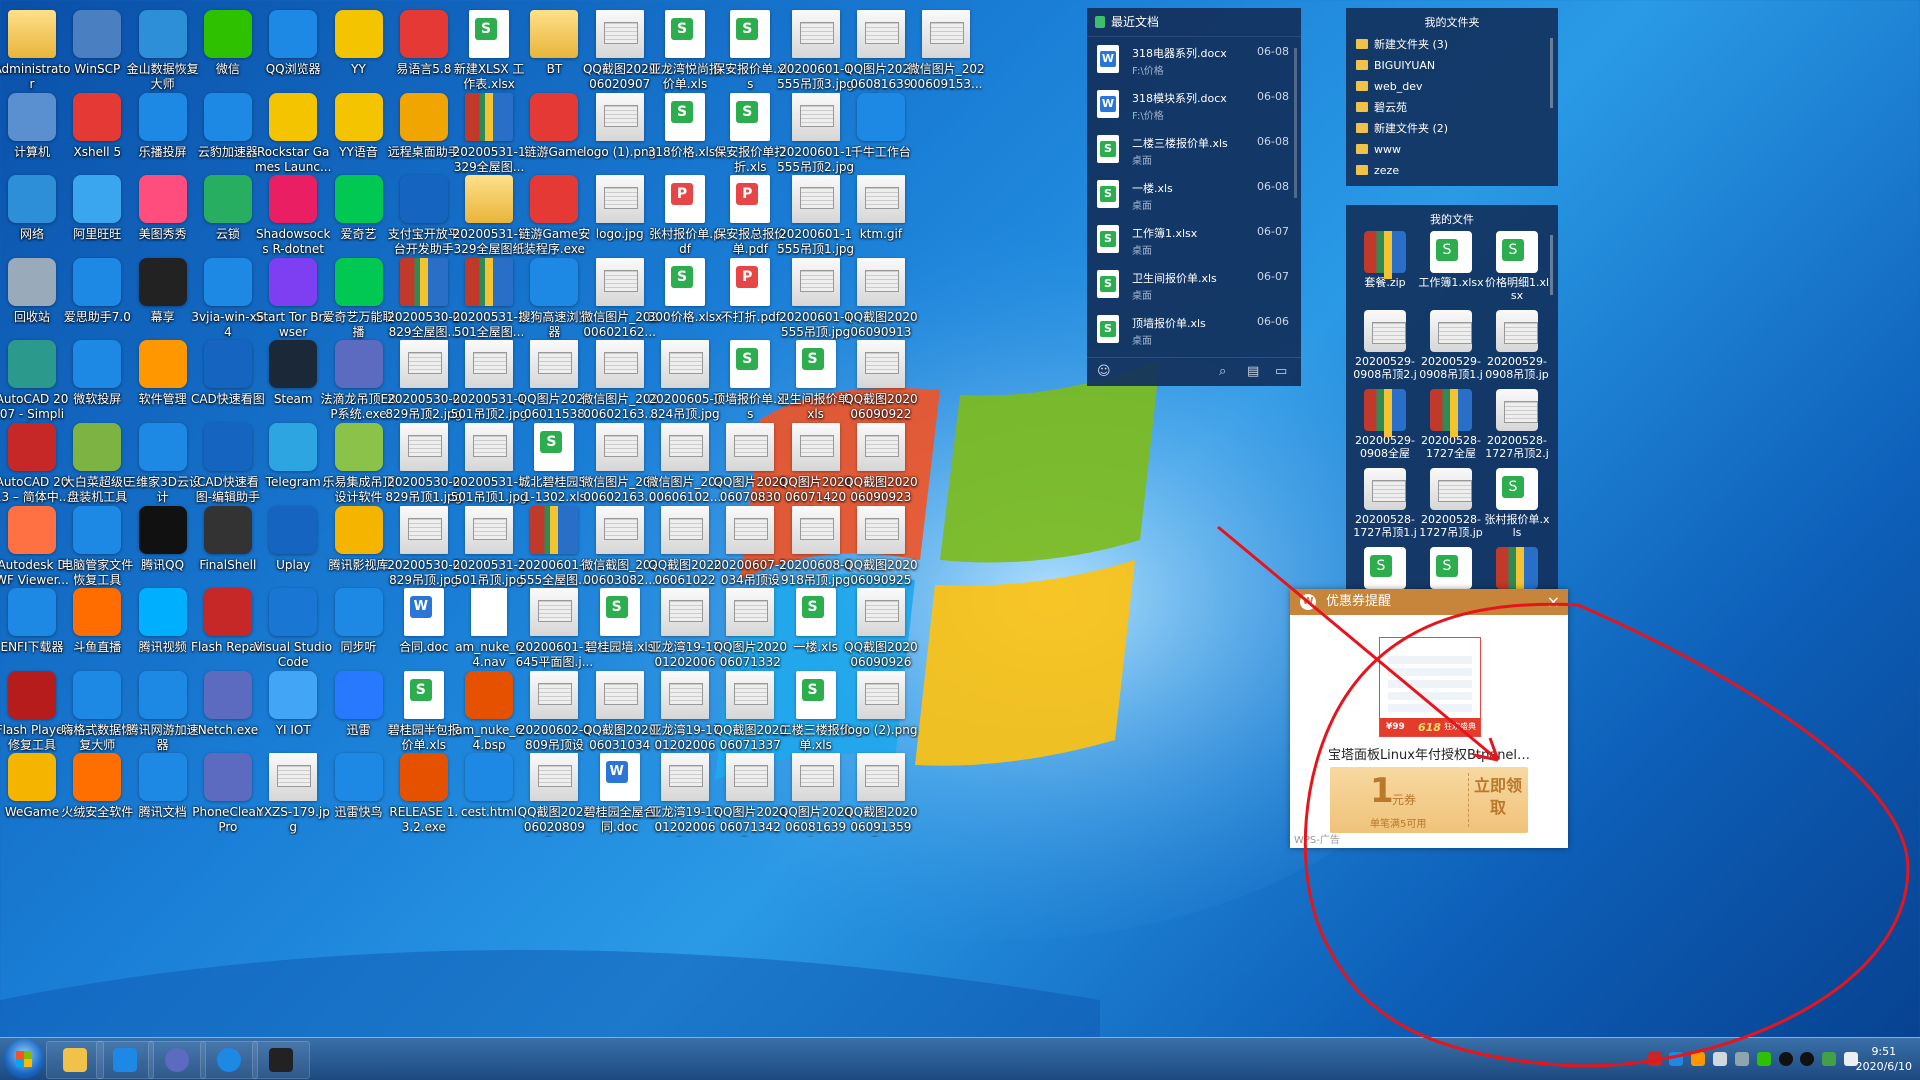 The width and height of the screenshot is (1920, 1080). What do you see at coordinates (1430, 687) in the screenshot?
I see `product-thumbnail: ¥99 618 狂欢盛典` at bounding box center [1430, 687].